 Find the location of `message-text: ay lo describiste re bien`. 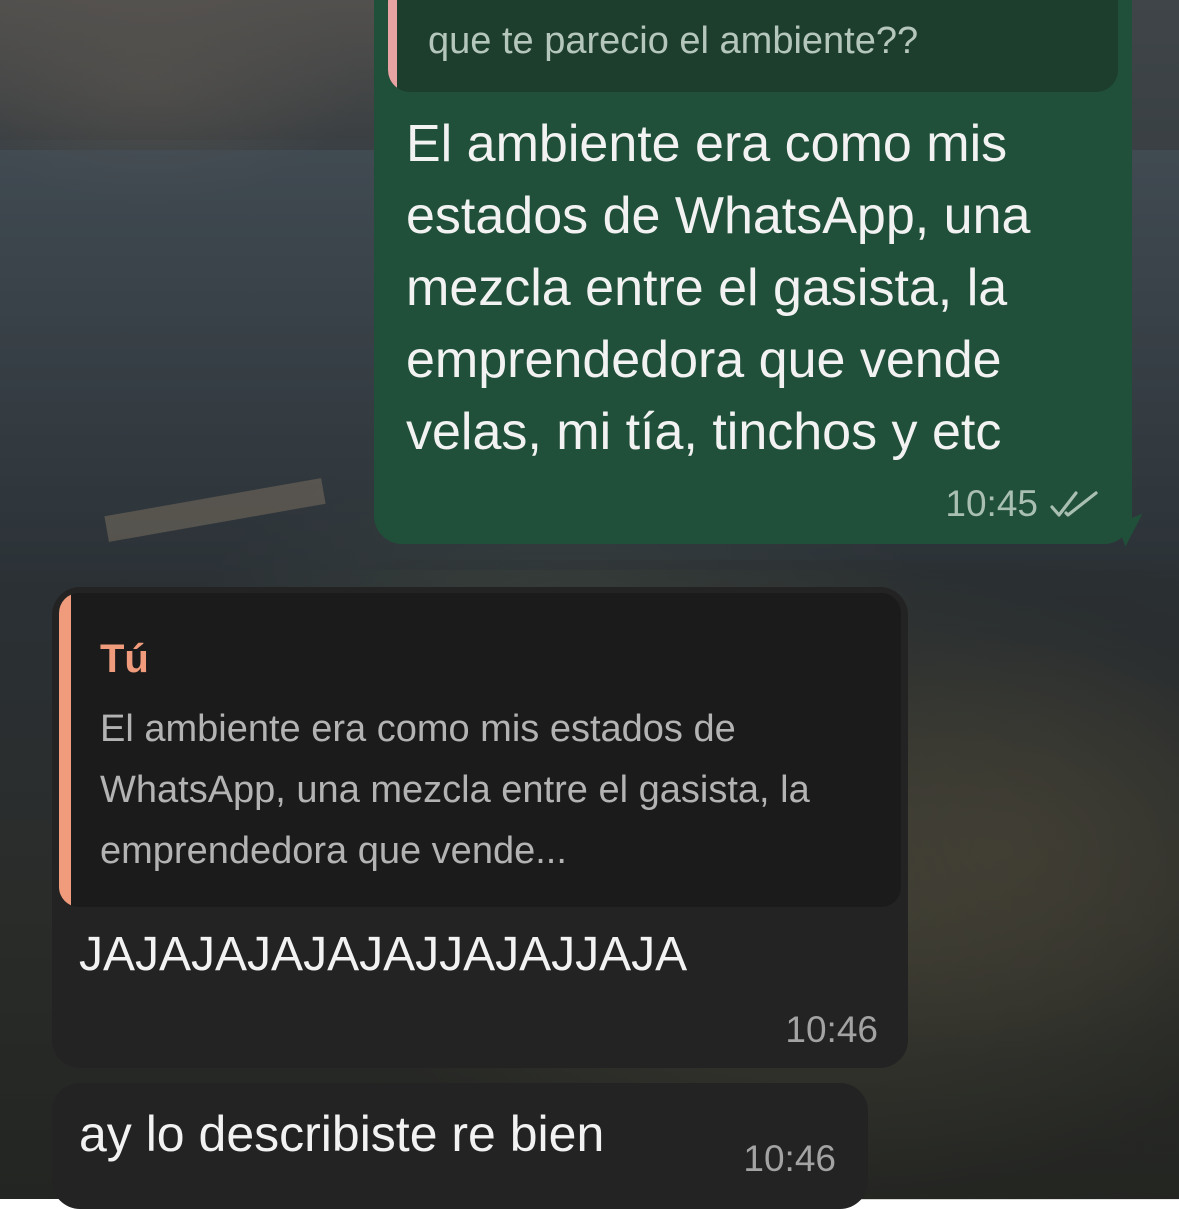

message-text: ay lo describiste re bien is located at coordinates (342, 1134).